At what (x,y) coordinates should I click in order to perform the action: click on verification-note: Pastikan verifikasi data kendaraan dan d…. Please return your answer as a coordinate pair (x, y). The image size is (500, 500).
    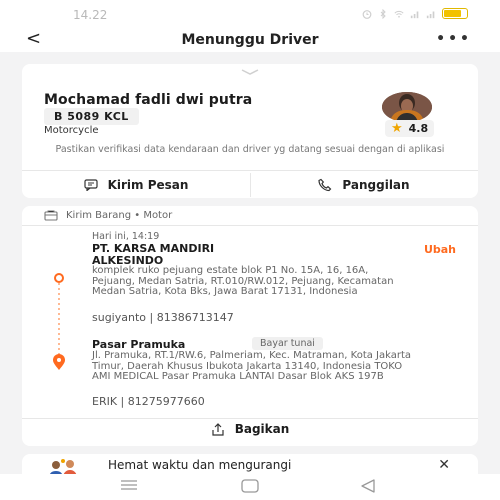
    Looking at the image, I should click on (250, 149).